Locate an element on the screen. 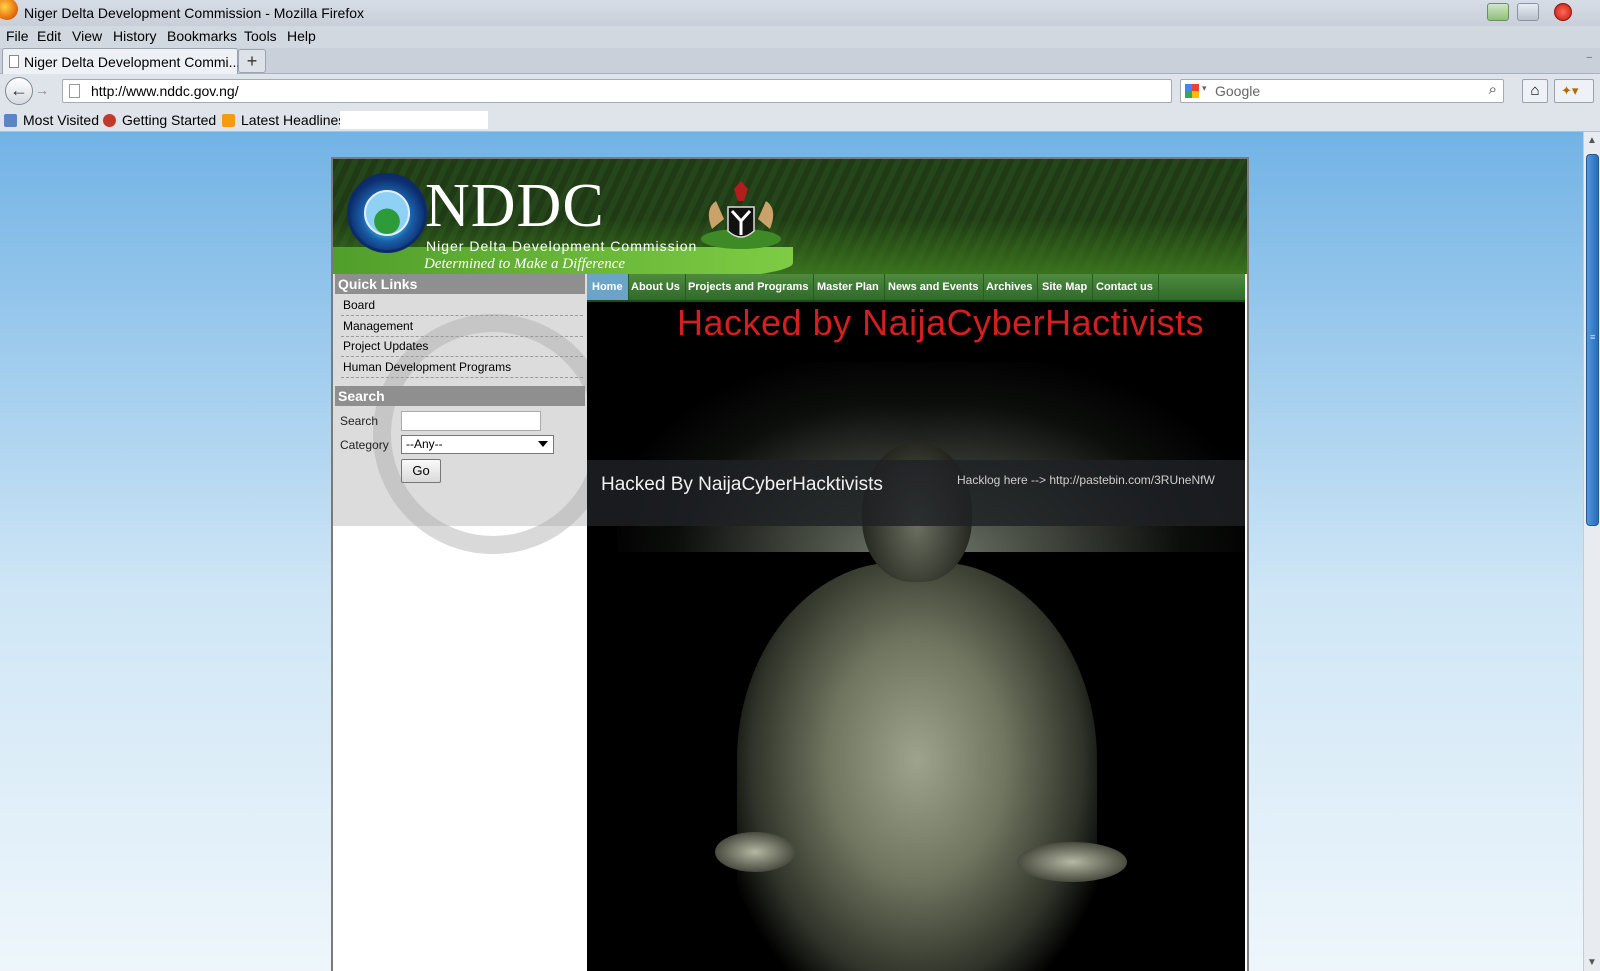  go-button: Go is located at coordinates (421, 471).